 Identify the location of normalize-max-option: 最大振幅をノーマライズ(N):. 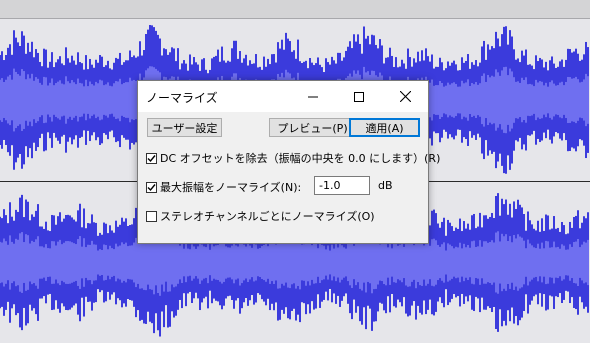
(223, 187).